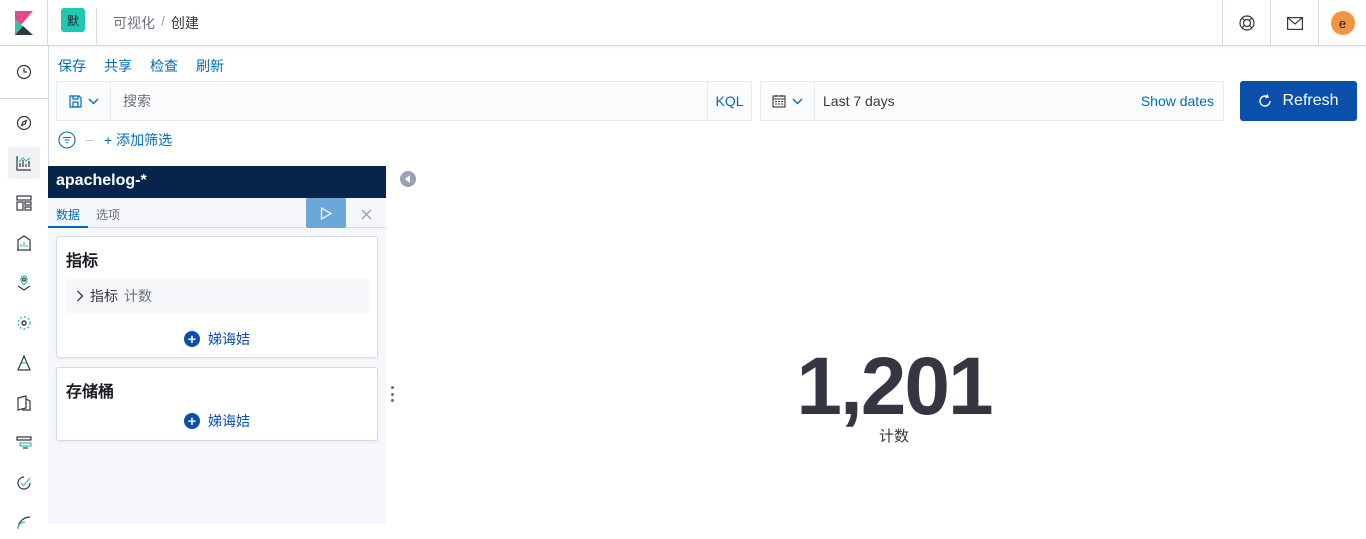 This screenshot has width=1366, height=539. Describe the element at coordinates (217, 213) in the screenshot. I see `editor-tabs: 数据 选项` at that location.